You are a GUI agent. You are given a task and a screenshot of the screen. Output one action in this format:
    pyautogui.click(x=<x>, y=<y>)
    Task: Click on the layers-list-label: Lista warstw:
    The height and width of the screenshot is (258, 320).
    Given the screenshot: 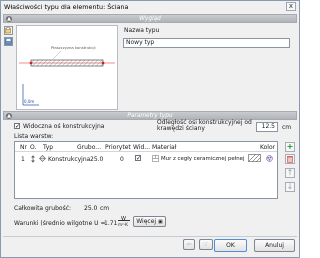 What is the action you would take?
    pyautogui.click(x=34, y=136)
    